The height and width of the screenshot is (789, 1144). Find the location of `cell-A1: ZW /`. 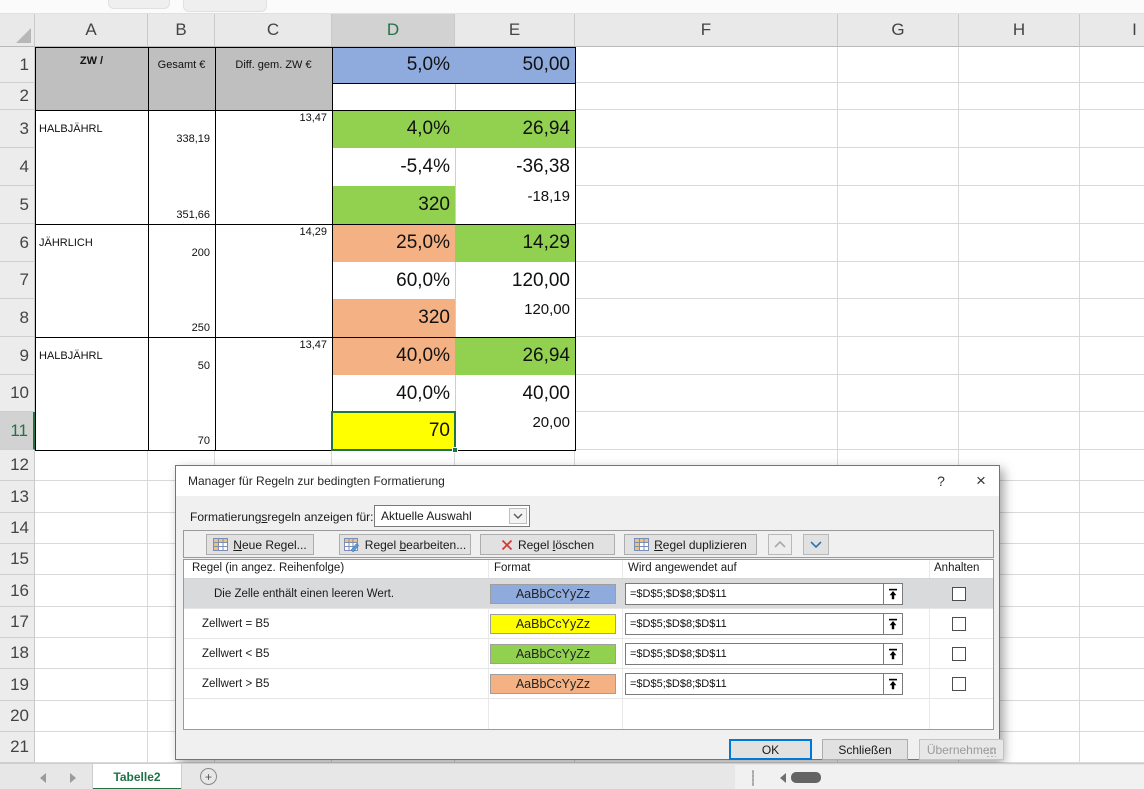

cell-A1: ZW / is located at coordinates (91, 78).